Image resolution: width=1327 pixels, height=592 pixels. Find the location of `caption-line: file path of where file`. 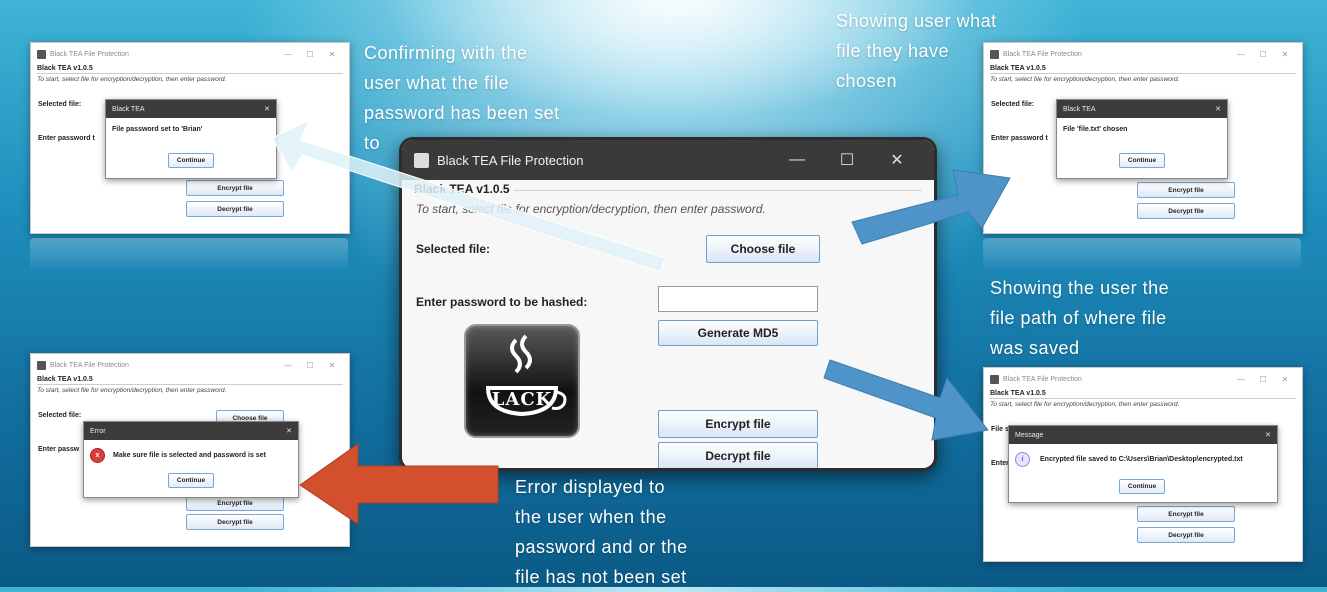

caption-line: file path of where file is located at coordinates (1078, 318).